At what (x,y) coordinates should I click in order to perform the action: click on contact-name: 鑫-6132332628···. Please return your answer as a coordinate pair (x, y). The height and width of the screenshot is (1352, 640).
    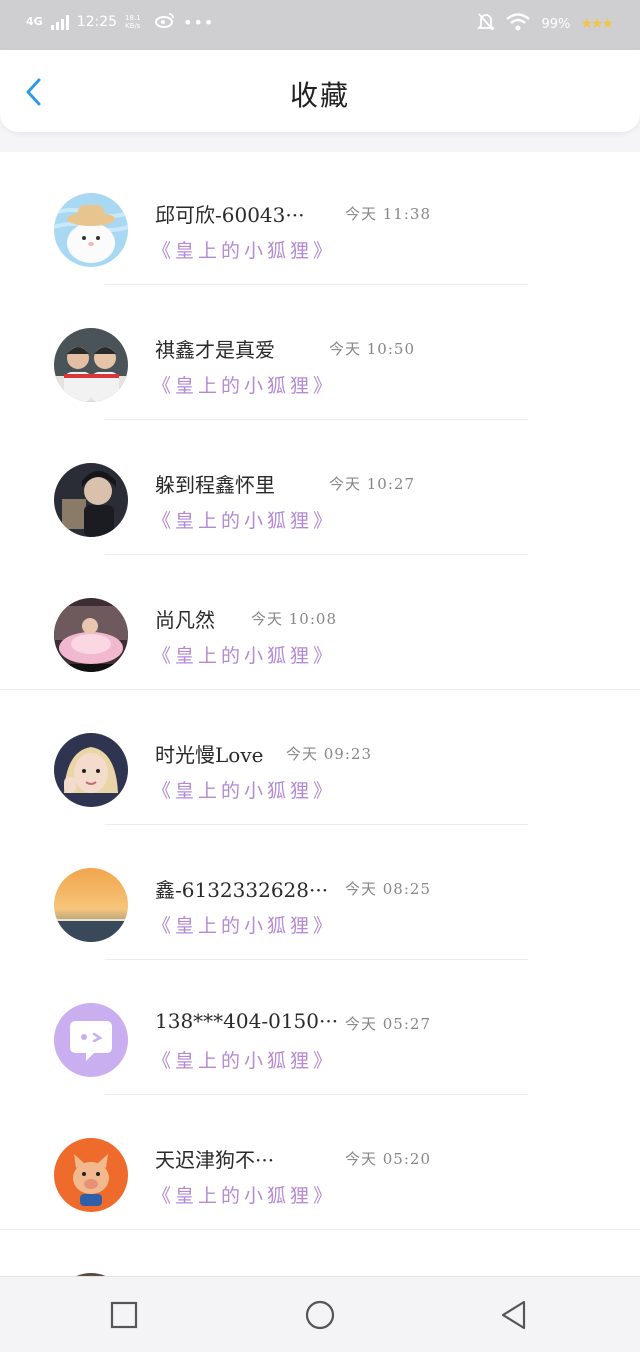
    Looking at the image, I should click on (242, 890).